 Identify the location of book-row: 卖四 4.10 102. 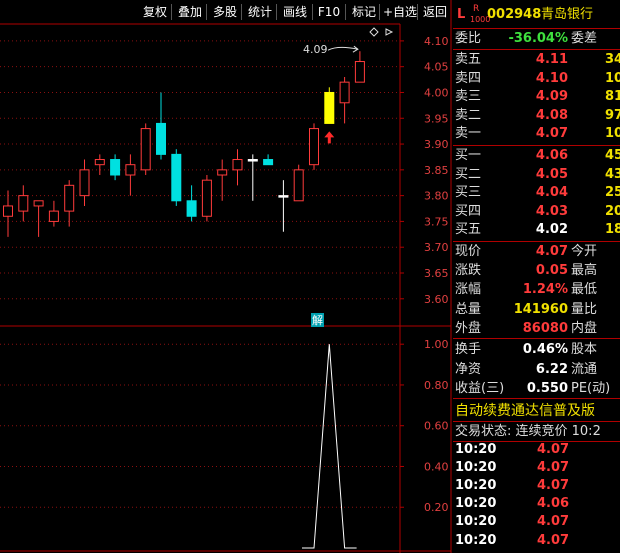
(536, 79).